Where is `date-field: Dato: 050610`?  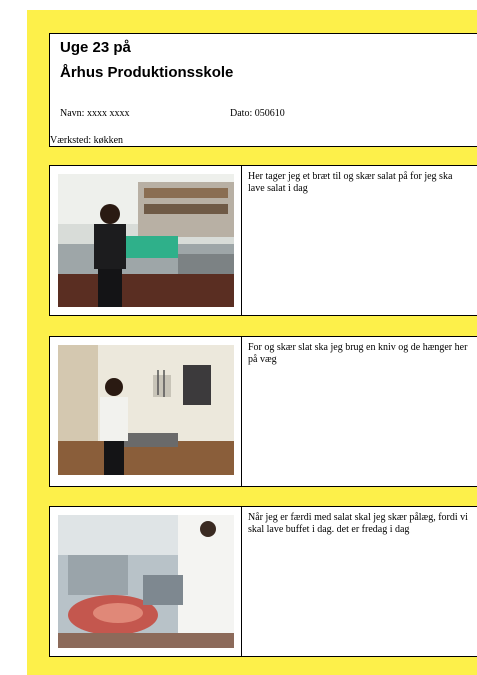
date-field: Dato: 050610 is located at coordinates (257, 113).